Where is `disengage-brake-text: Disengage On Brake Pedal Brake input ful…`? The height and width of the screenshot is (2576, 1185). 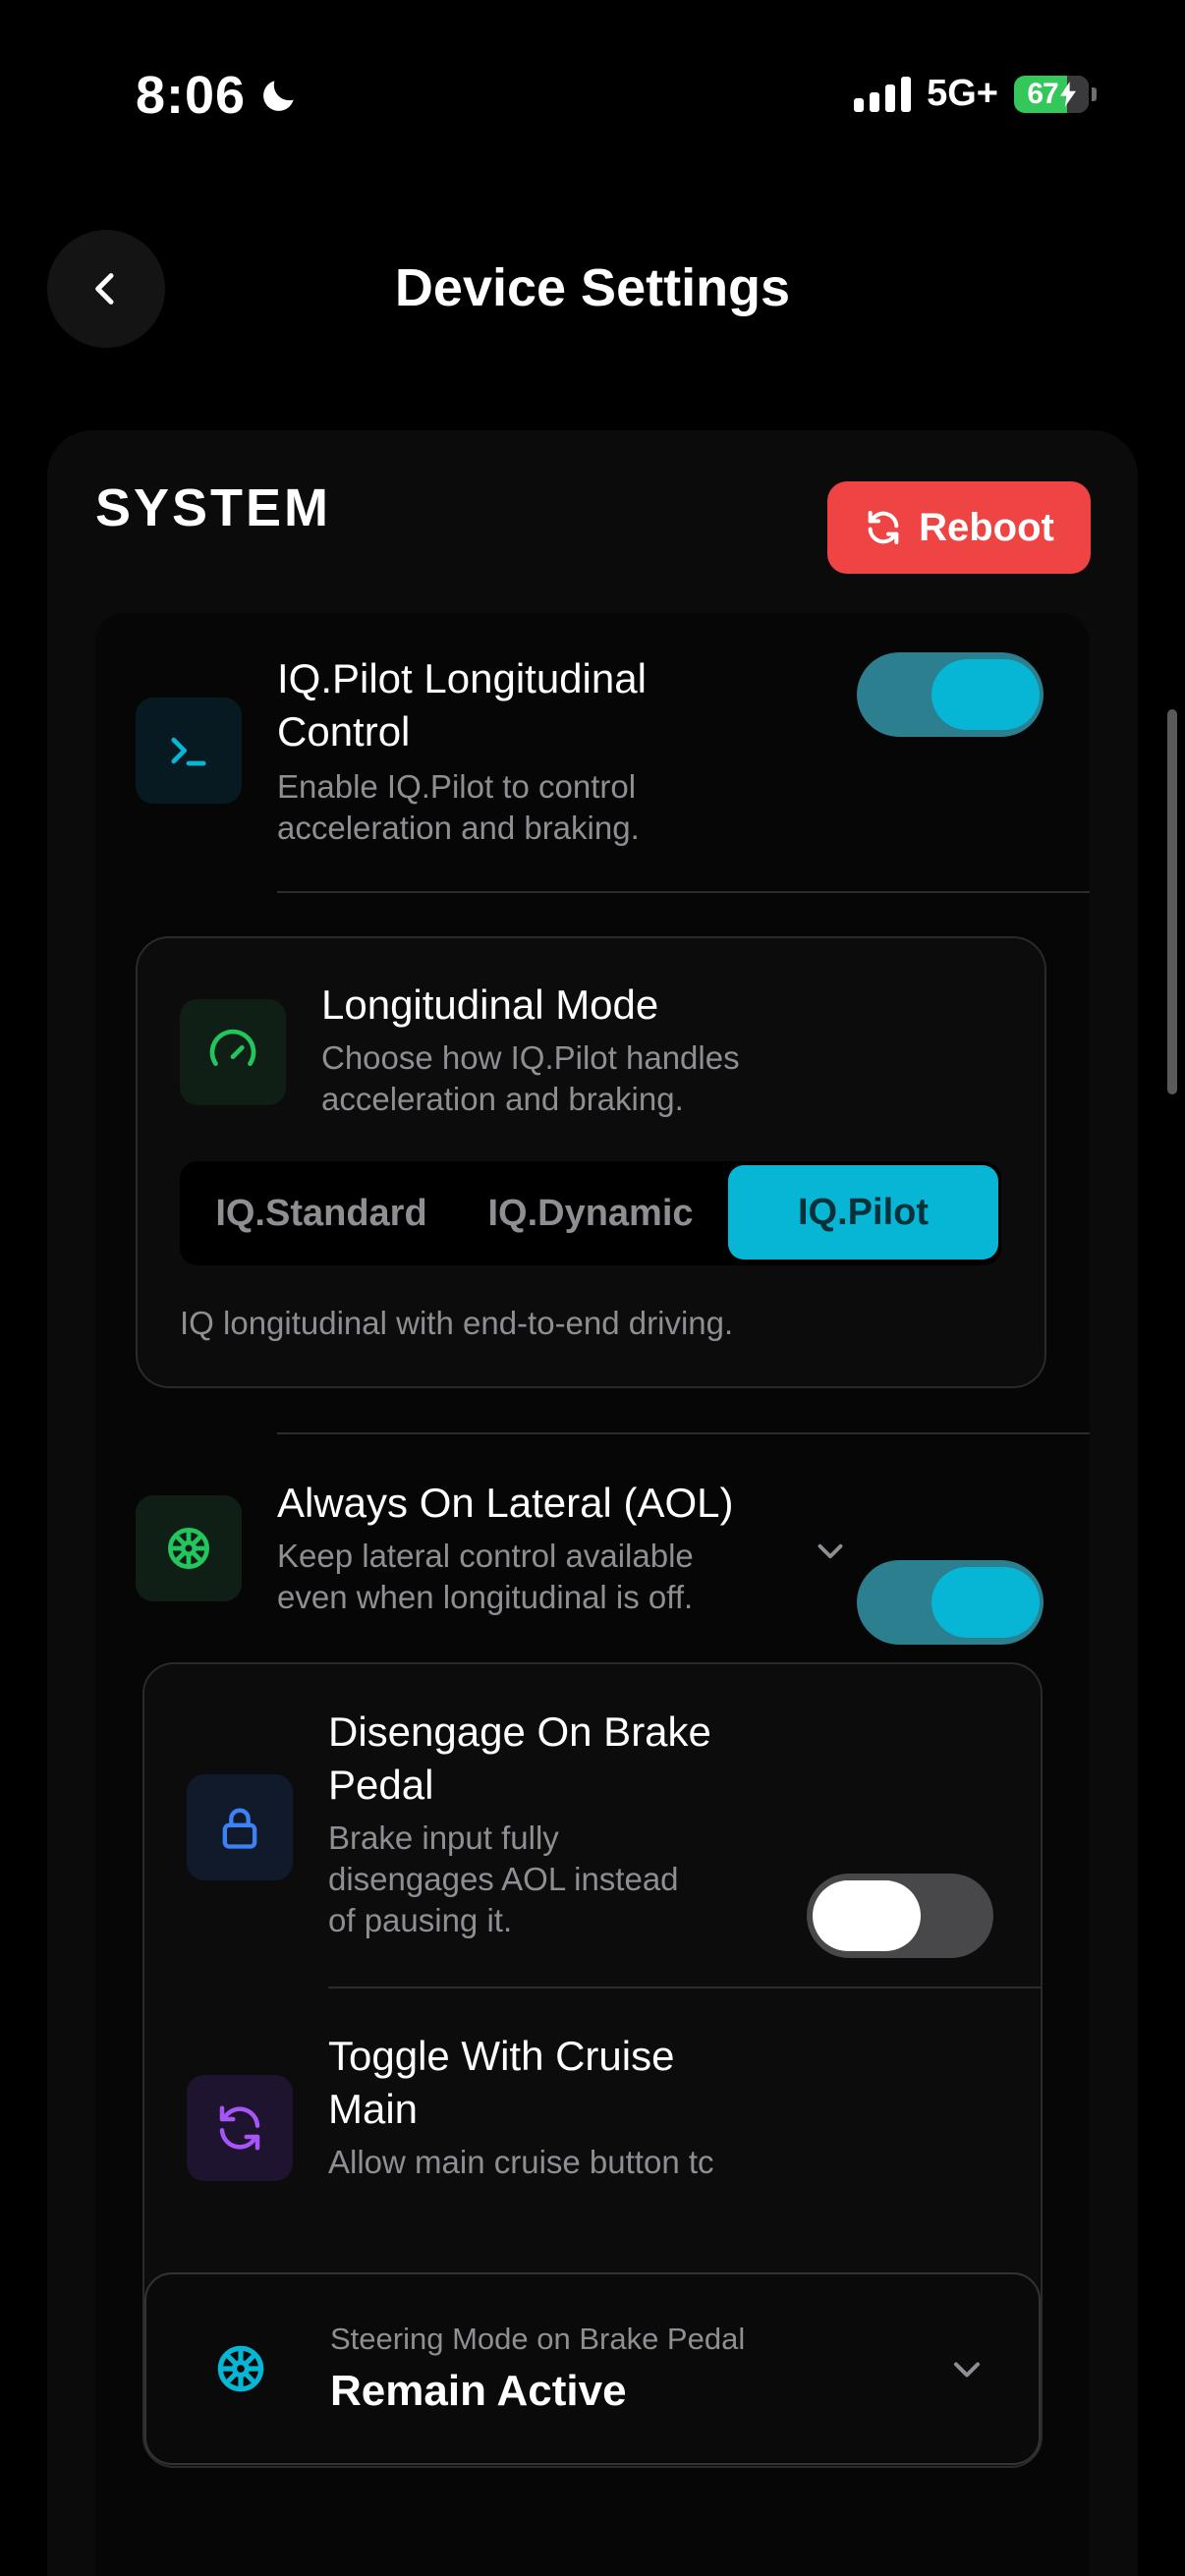
disengage-brake-text: Disengage On Brake Pedal Brake input ful… is located at coordinates (554, 1823).